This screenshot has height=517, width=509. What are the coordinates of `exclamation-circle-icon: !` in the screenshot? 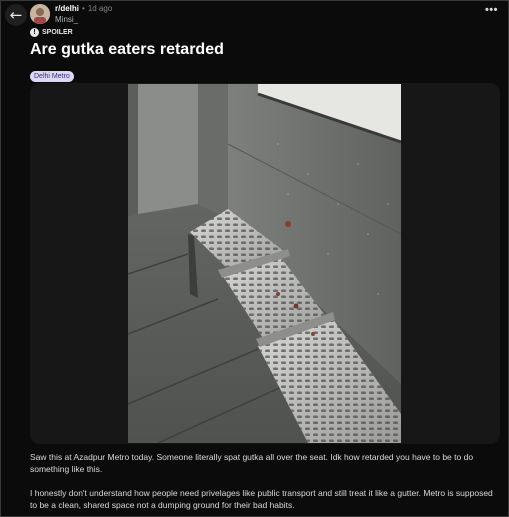 It's located at (34, 32).